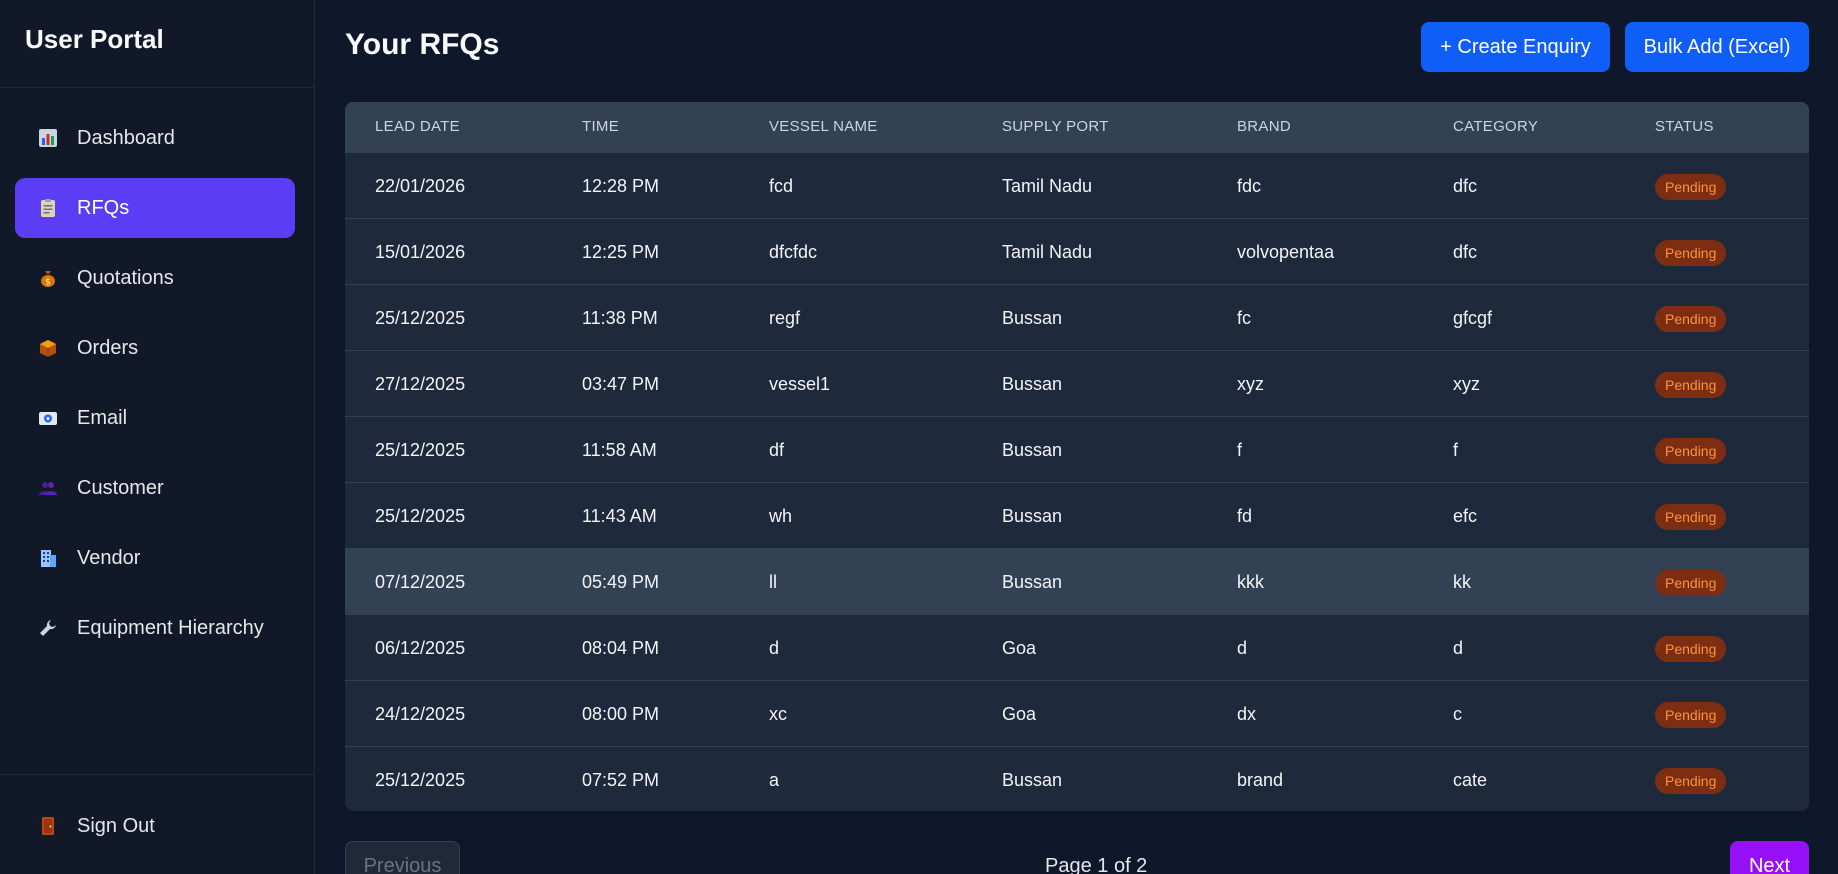 This screenshot has height=874, width=1838. What do you see at coordinates (774, 780) in the screenshot?
I see `vessel-name-cell: a` at bounding box center [774, 780].